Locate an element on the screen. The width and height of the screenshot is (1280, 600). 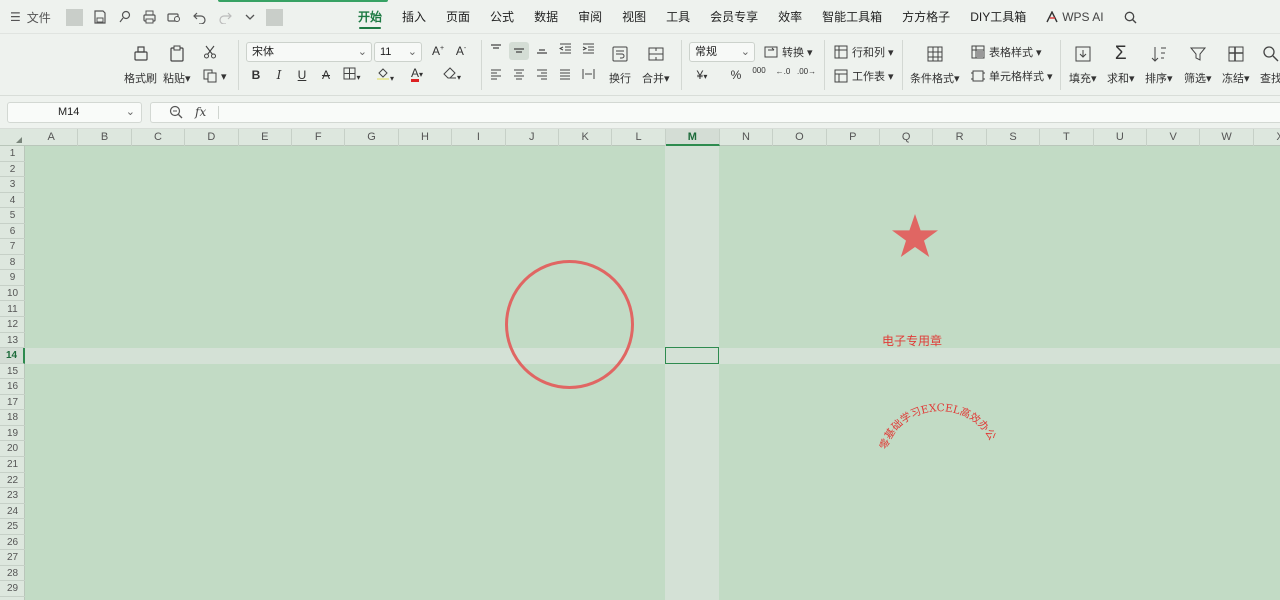
justify-icon is located at coordinates (565, 75).